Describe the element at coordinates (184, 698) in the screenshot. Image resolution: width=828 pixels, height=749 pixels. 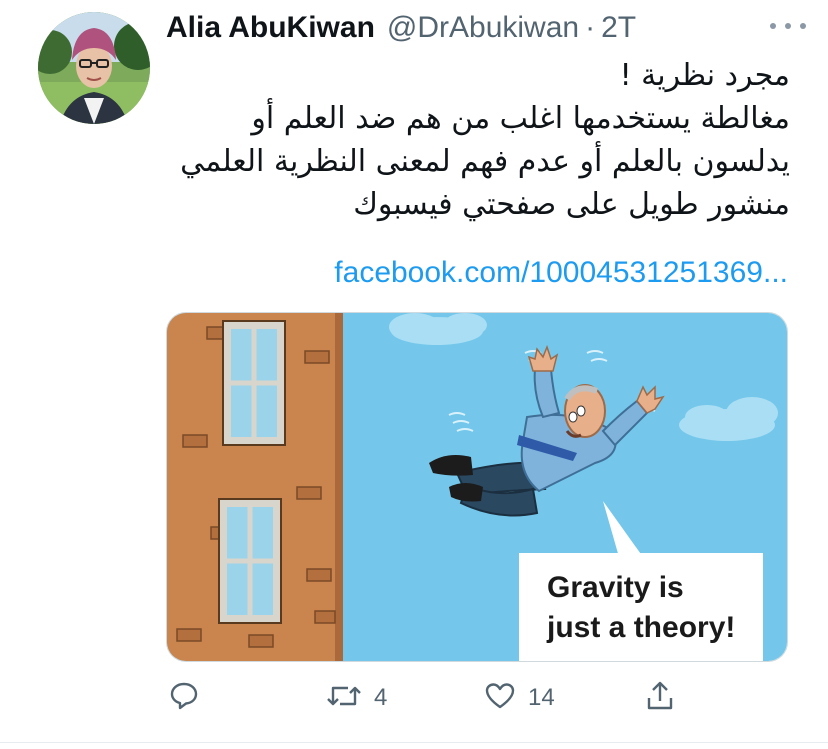
I see `reply-icon` at that location.